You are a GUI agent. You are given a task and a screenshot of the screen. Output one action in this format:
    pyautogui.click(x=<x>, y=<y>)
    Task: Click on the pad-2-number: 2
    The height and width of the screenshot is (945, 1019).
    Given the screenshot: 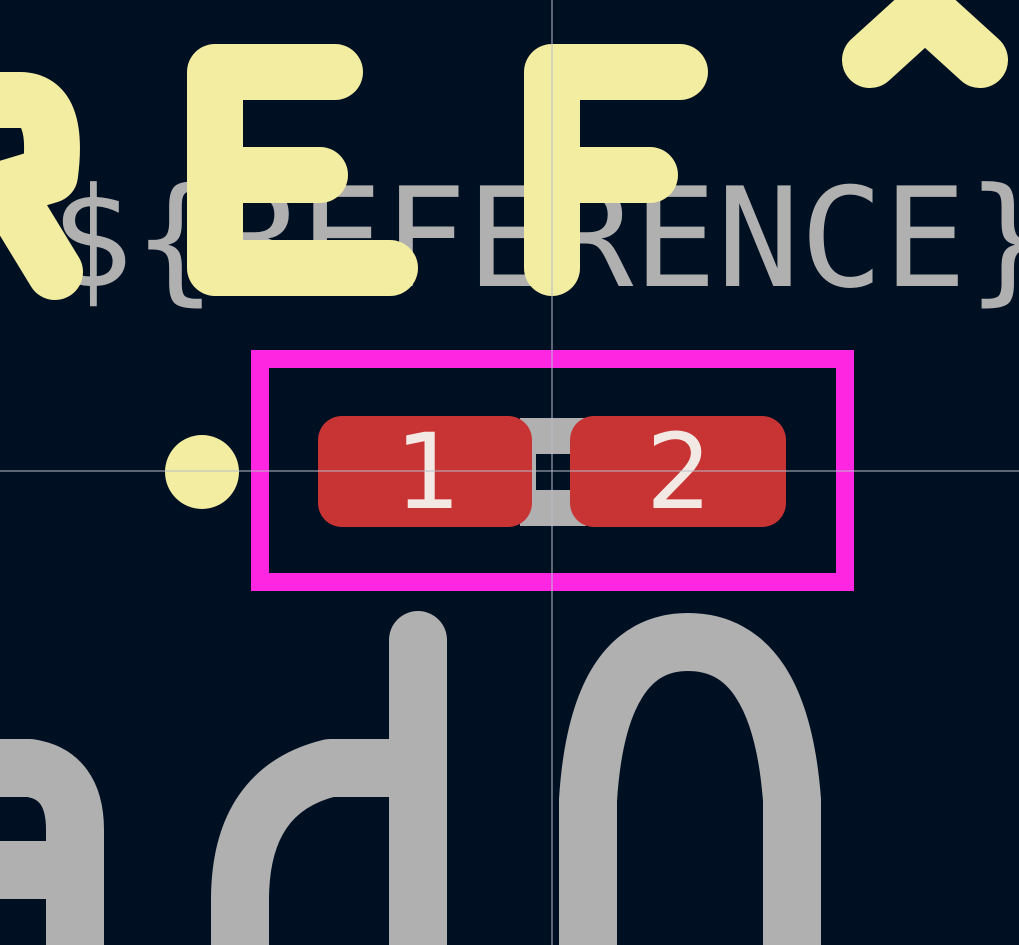 What is the action you would take?
    pyautogui.click(x=679, y=472)
    